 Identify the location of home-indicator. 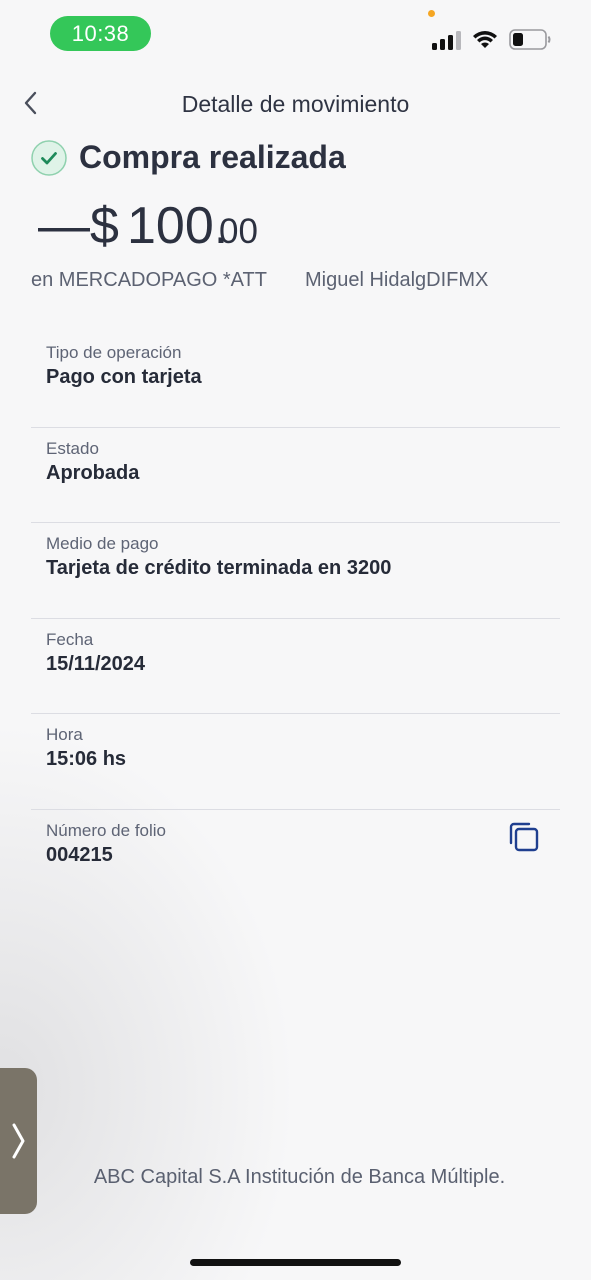
(295, 1262).